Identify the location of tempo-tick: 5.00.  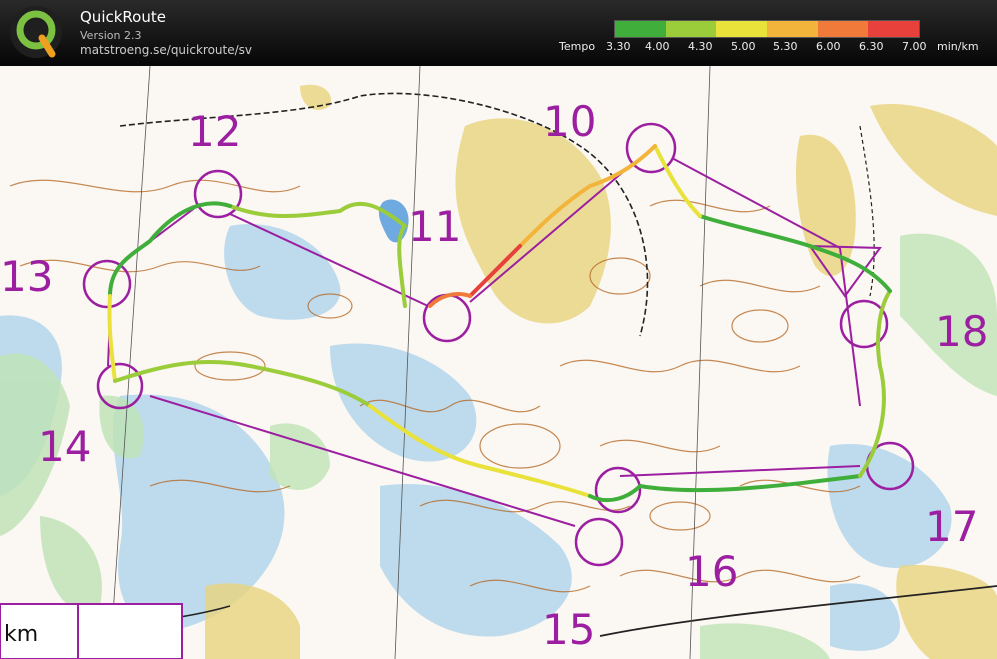
(743, 46).